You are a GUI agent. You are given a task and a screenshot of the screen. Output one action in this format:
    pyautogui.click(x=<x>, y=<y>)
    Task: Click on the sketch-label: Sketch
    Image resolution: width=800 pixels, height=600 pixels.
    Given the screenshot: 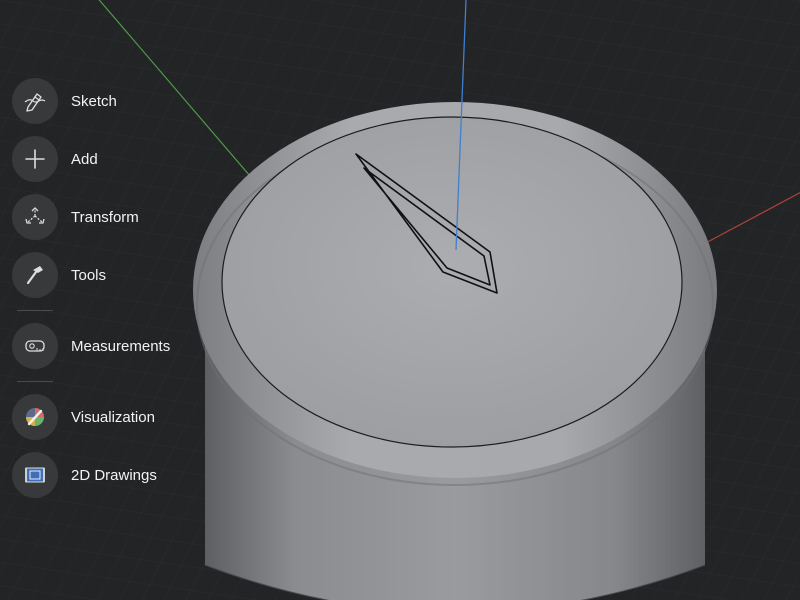 What is the action you would take?
    pyautogui.click(x=94, y=101)
    